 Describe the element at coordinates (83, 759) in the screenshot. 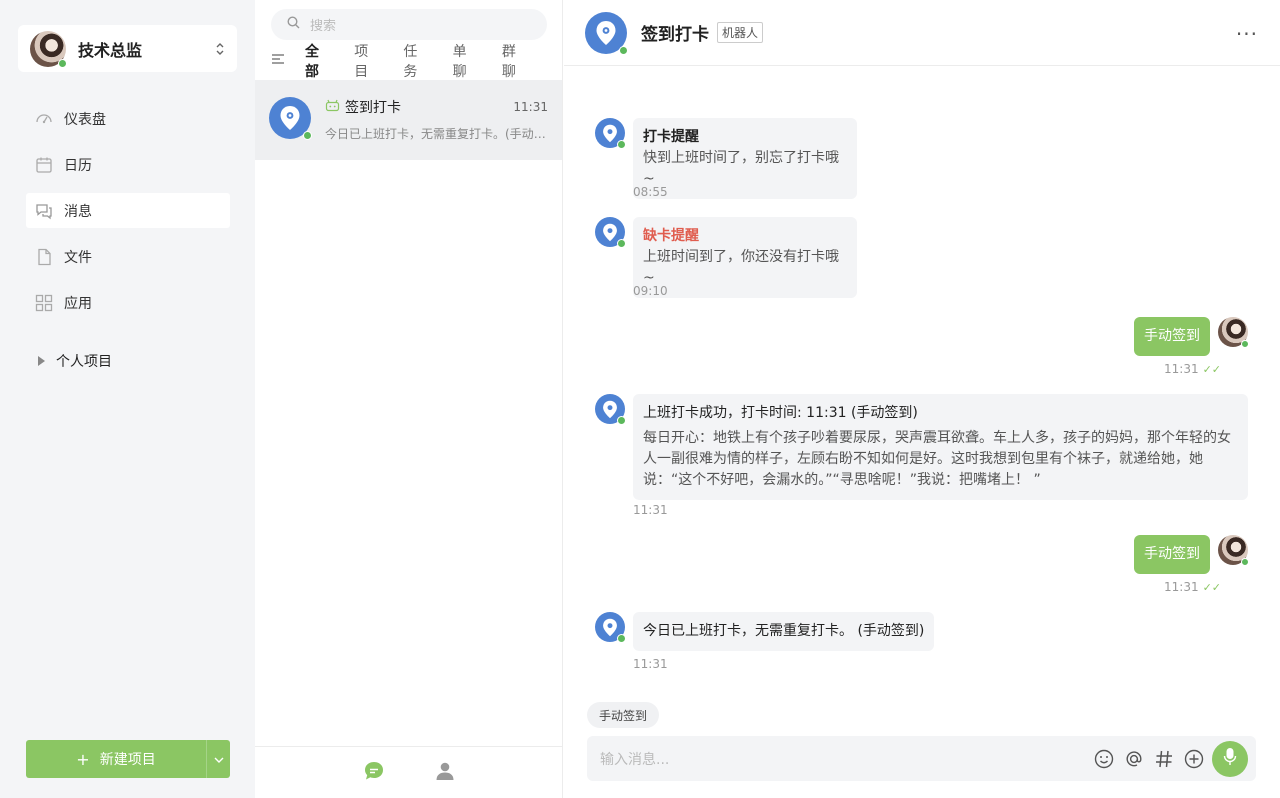

I see `plus-icon: +` at that location.